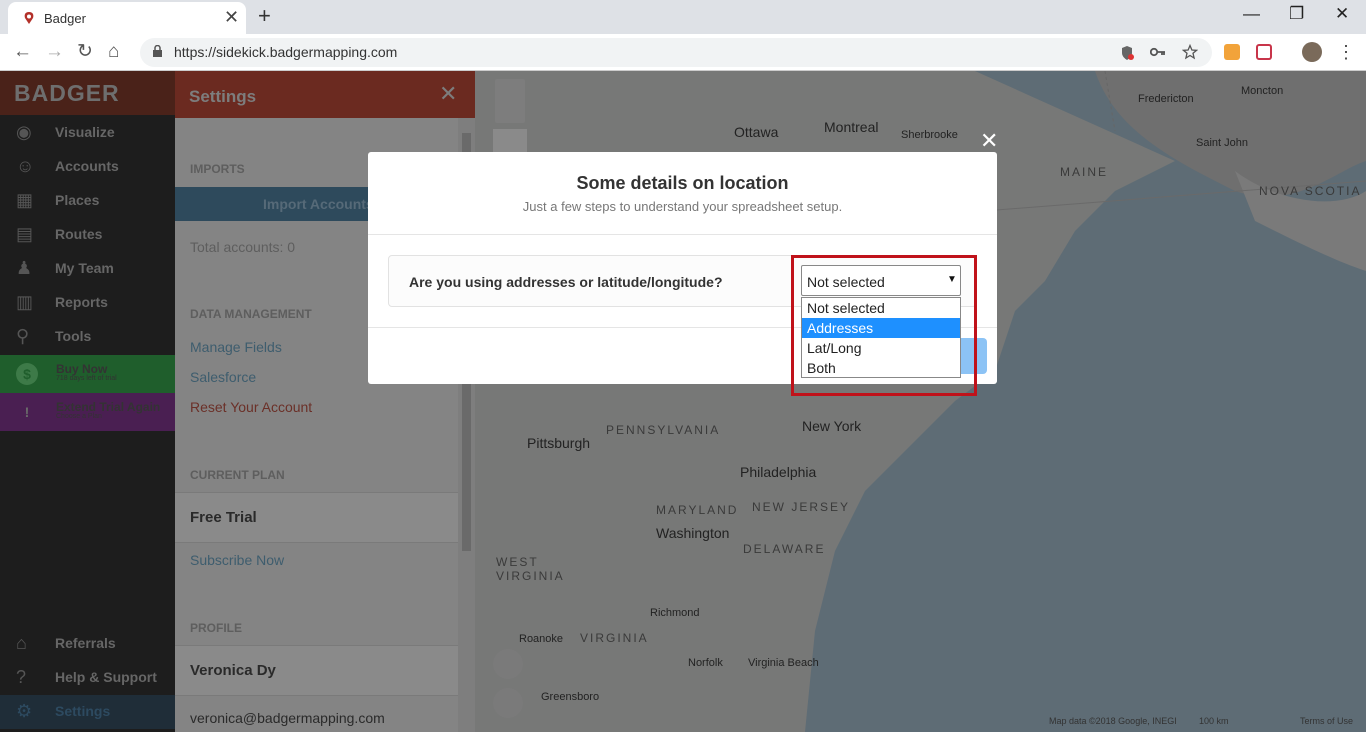  I want to click on buy-now-button: $ Buy Now 718 days left of trial, so click(87, 374).